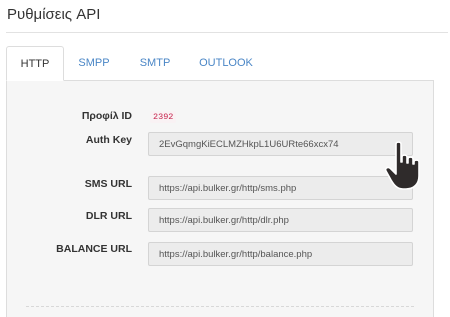 This screenshot has height=317, width=450. What do you see at coordinates (280, 254) in the screenshot?
I see `balance-url-field` at bounding box center [280, 254].